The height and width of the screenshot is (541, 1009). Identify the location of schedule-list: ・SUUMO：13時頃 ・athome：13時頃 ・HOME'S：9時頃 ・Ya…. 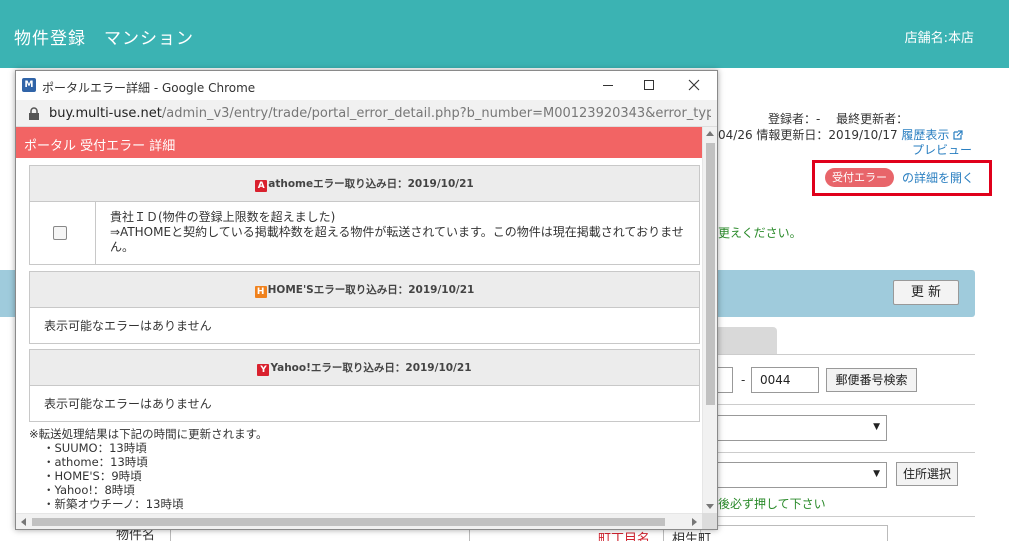
(148, 476).